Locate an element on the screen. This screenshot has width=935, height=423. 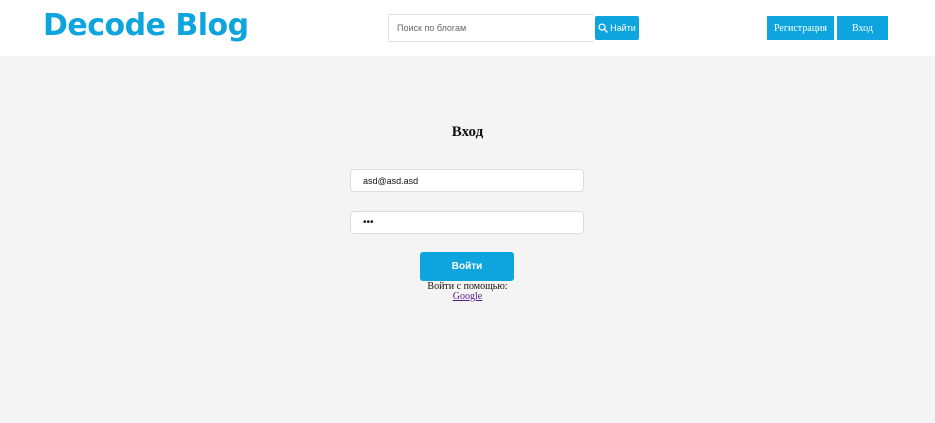
google-login-wrapper: Google is located at coordinates (467, 296).